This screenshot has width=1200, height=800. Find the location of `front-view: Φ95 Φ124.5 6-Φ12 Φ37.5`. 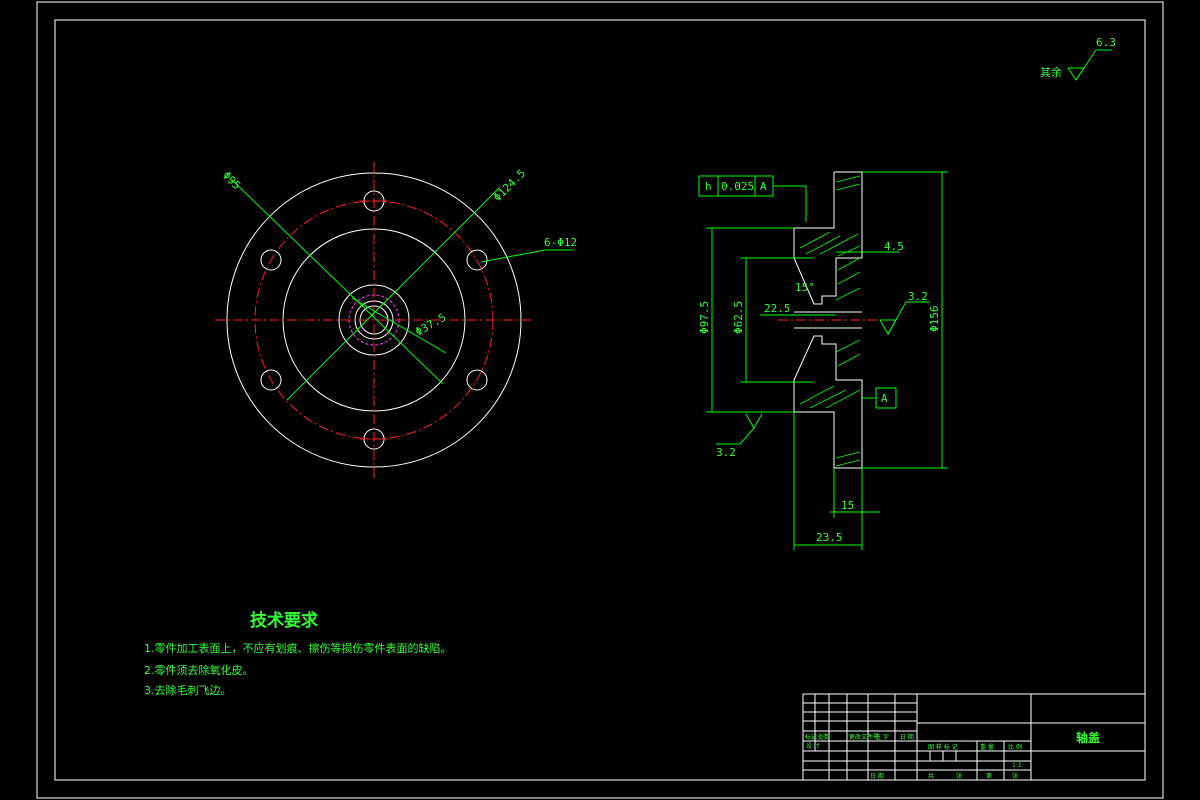

front-view: Φ95 Φ124.5 6-Φ12 Φ37.5 is located at coordinates (396, 320).